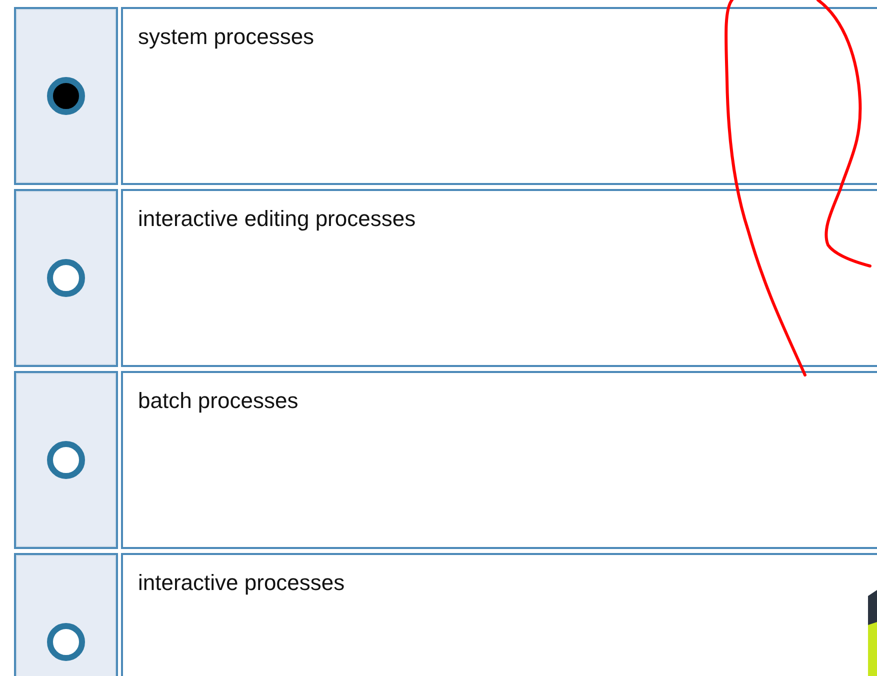 The image size is (877, 676). Describe the element at coordinates (241, 583) in the screenshot. I see `option-label: interactive processes` at that location.